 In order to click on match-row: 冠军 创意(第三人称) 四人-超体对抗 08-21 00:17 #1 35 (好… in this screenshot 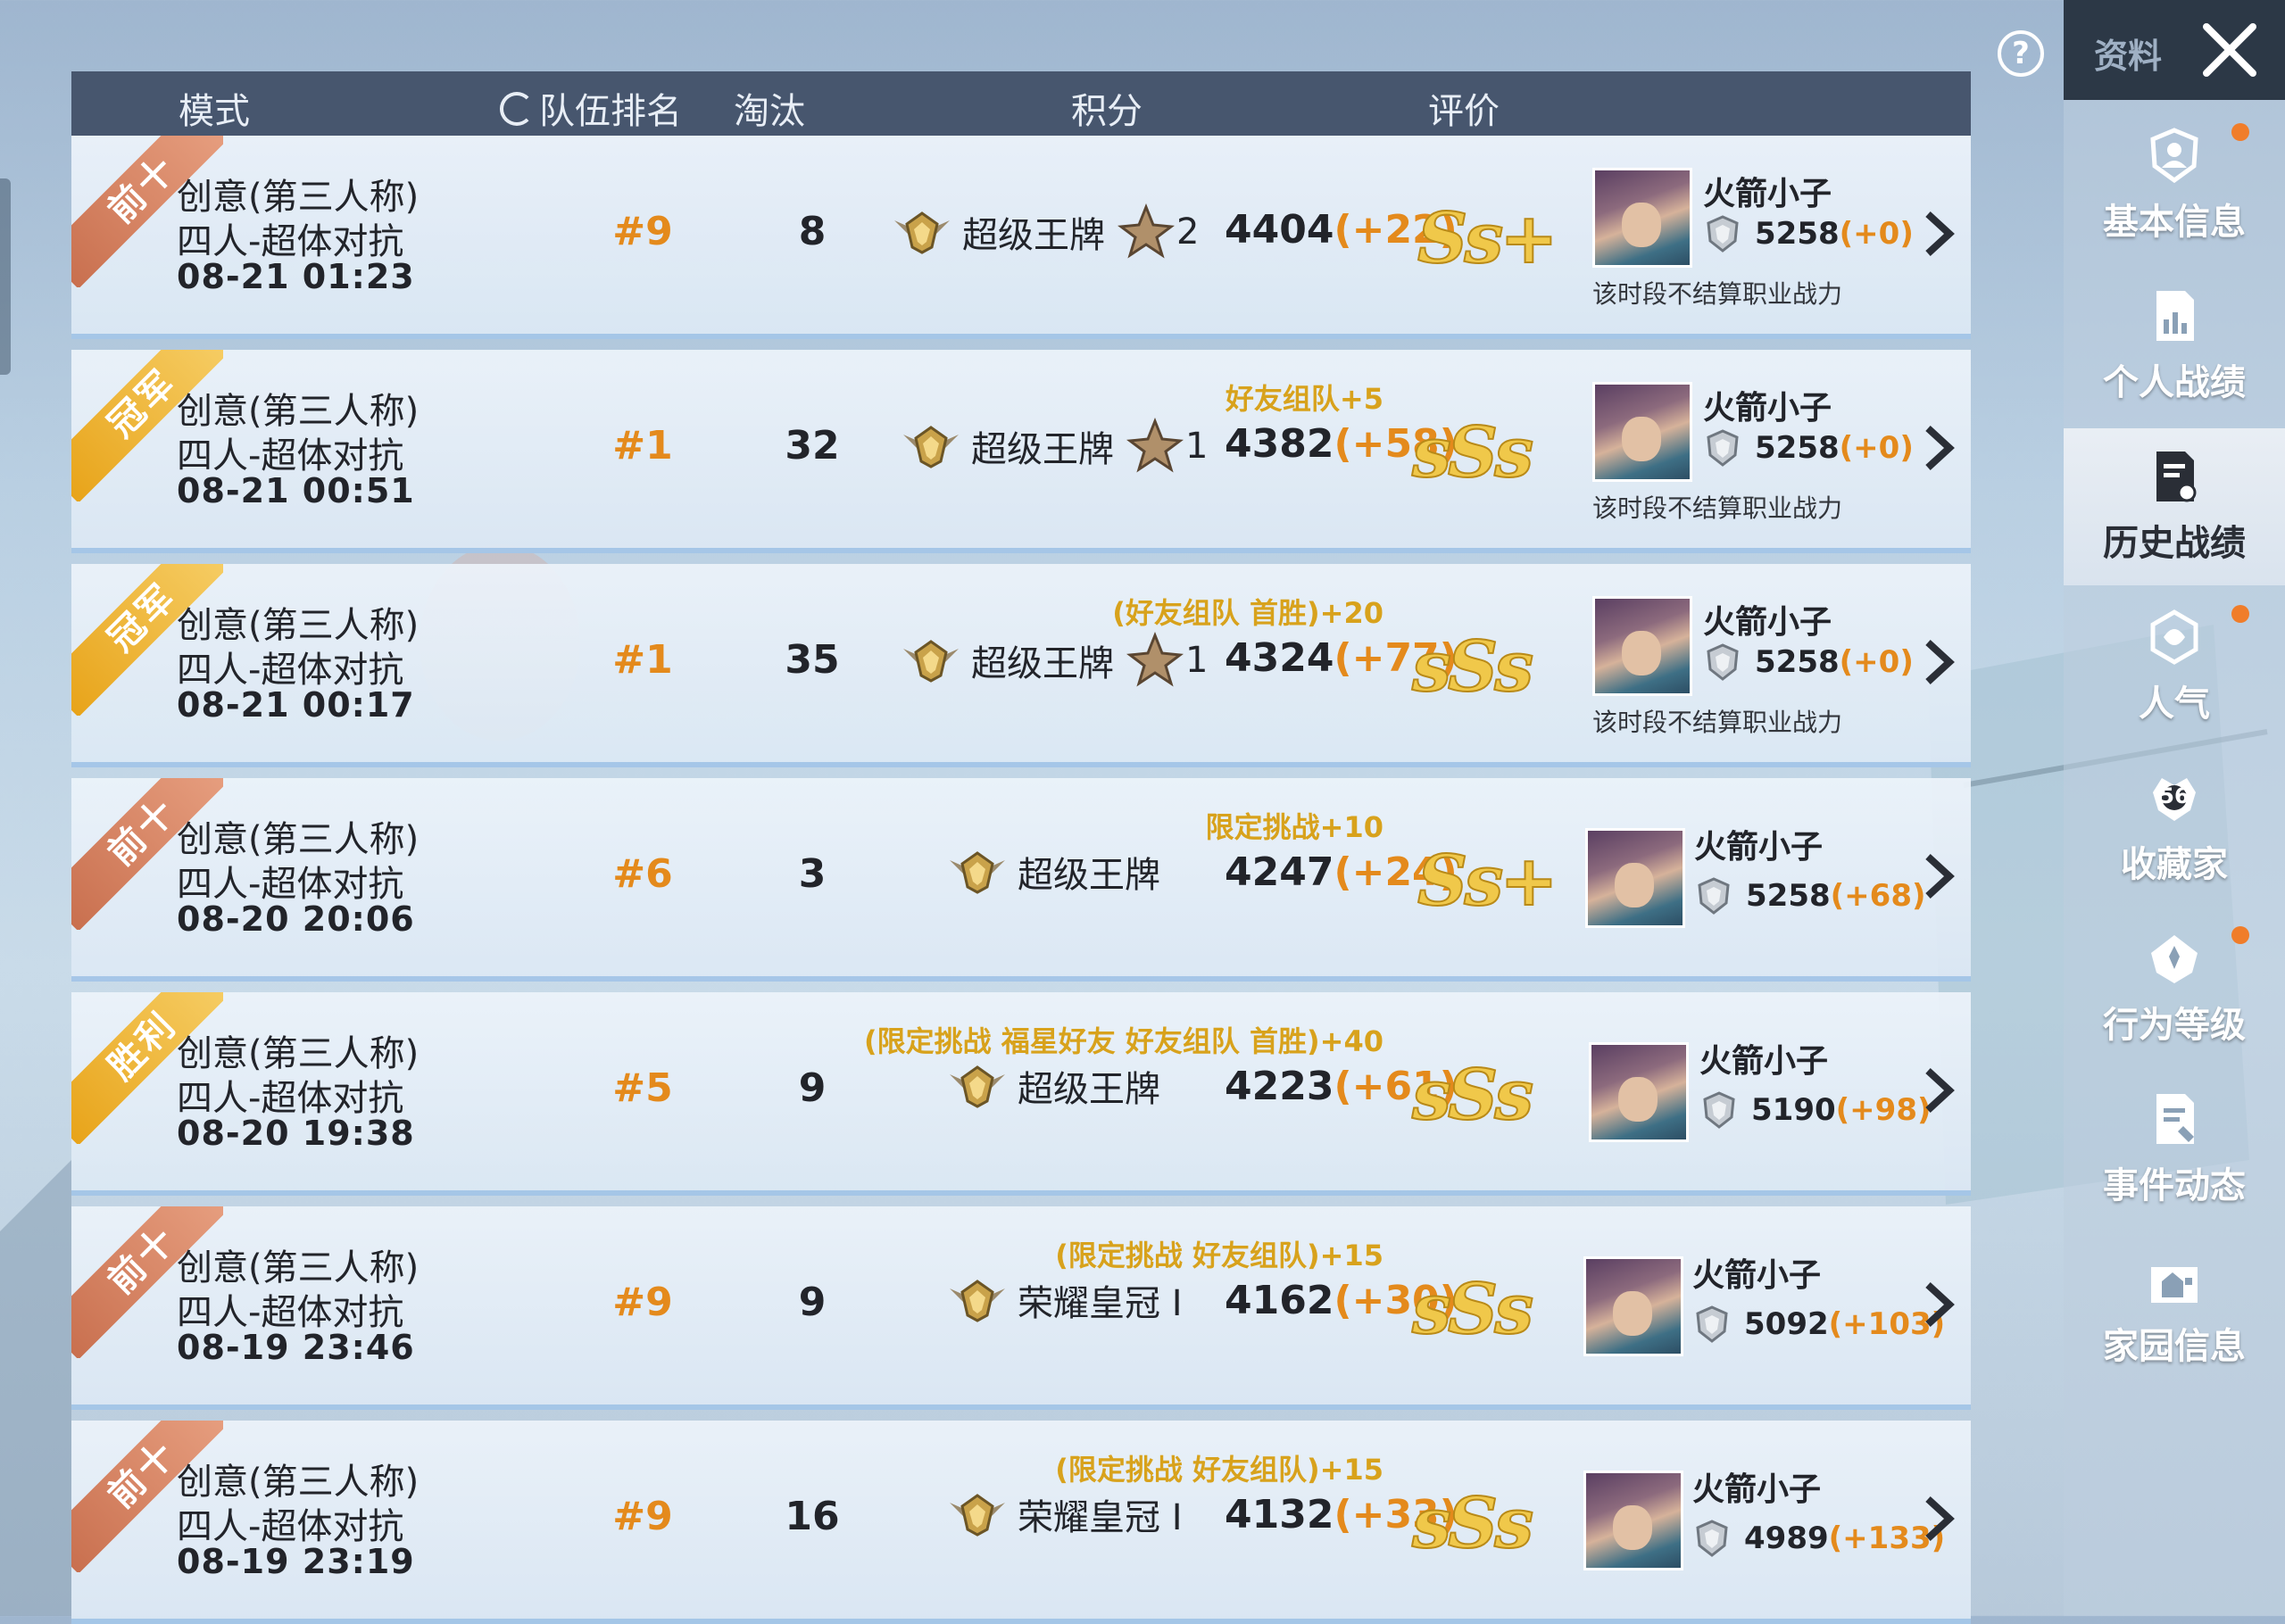, I will do `click(1021, 665)`.